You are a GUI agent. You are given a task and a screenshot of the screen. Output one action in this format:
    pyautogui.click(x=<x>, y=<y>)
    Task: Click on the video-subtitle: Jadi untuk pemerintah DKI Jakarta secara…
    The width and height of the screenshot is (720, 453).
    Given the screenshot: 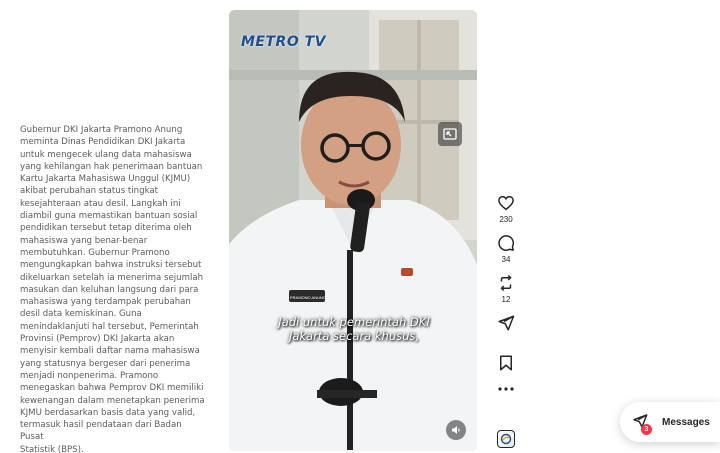 What is the action you would take?
    pyautogui.click(x=354, y=329)
    